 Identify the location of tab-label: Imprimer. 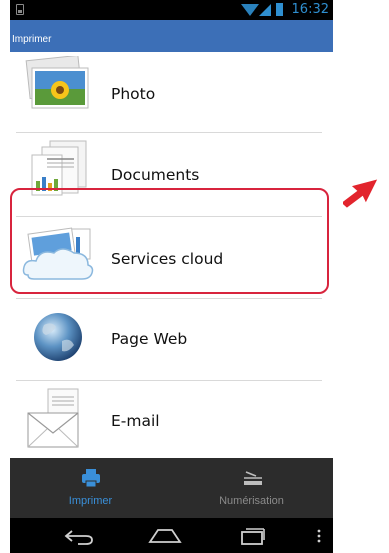
(90, 501).